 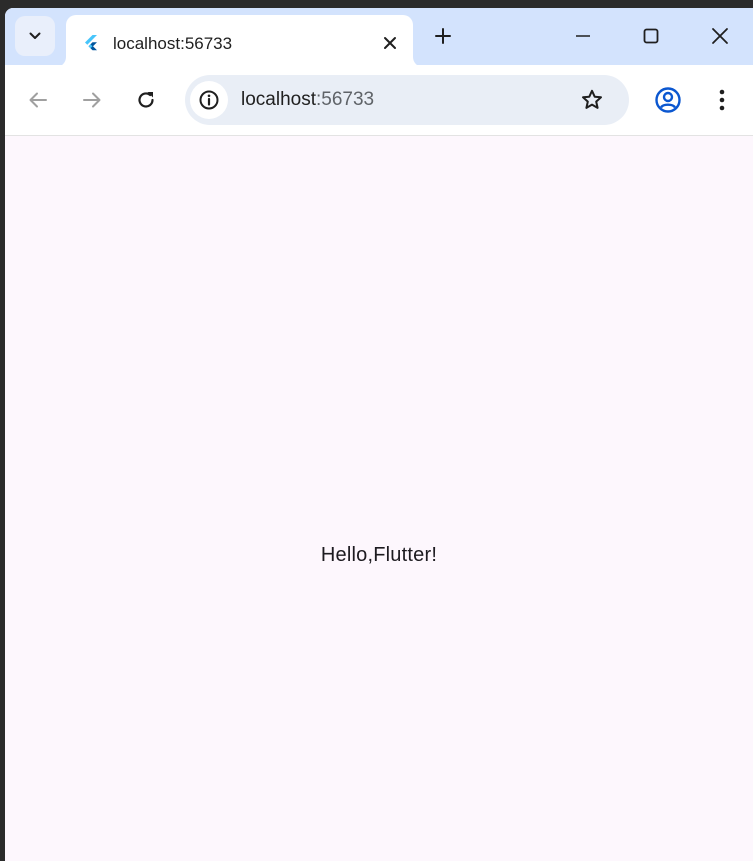 I want to click on more-vert-icon, so click(x=722, y=100).